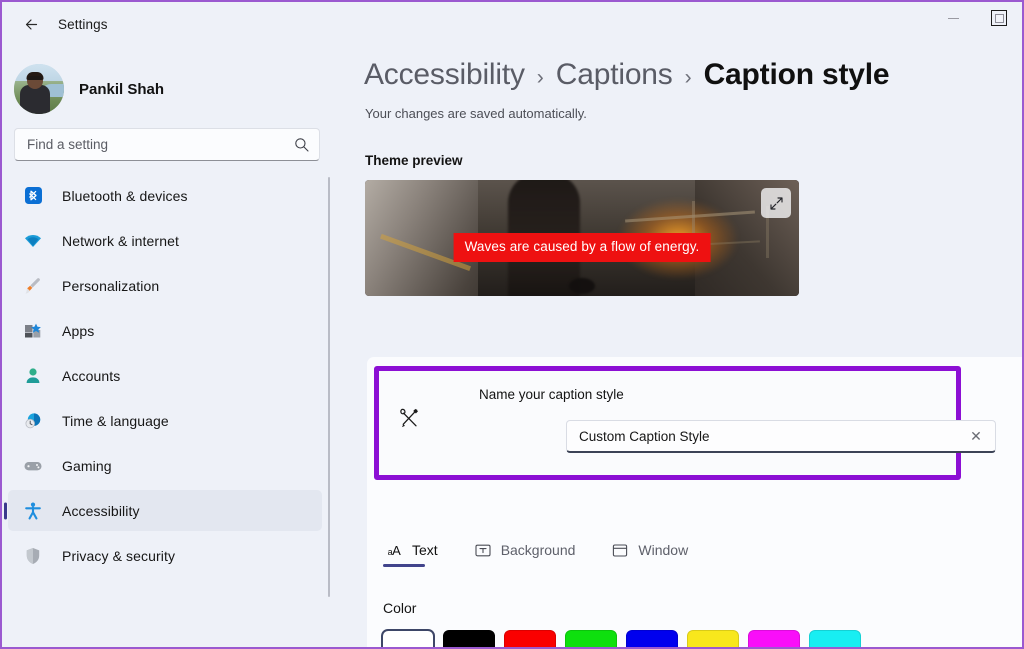  What do you see at coordinates (33, 196) in the screenshot?
I see `bluetooth-icon` at bounding box center [33, 196].